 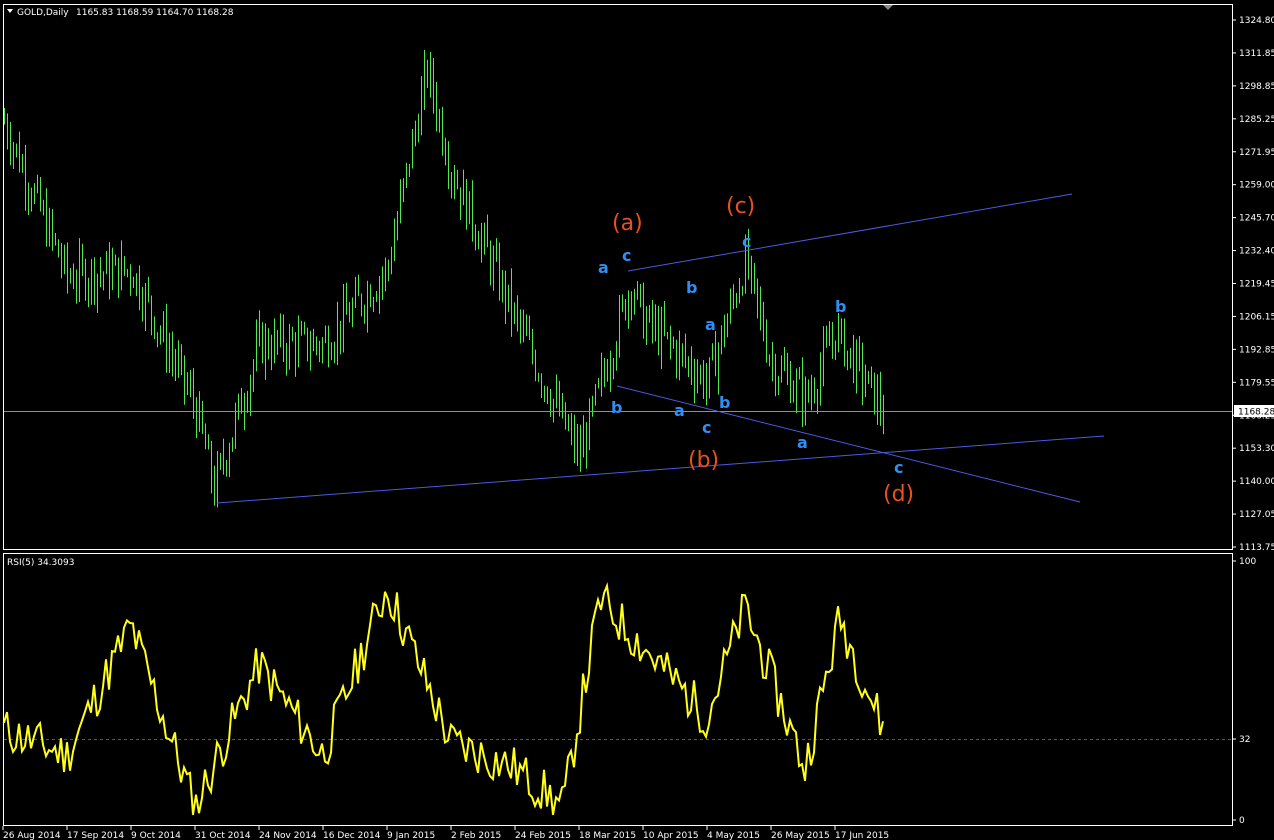 I want to click on x-tick-label: 31 Oct 2014, so click(x=223, y=835).